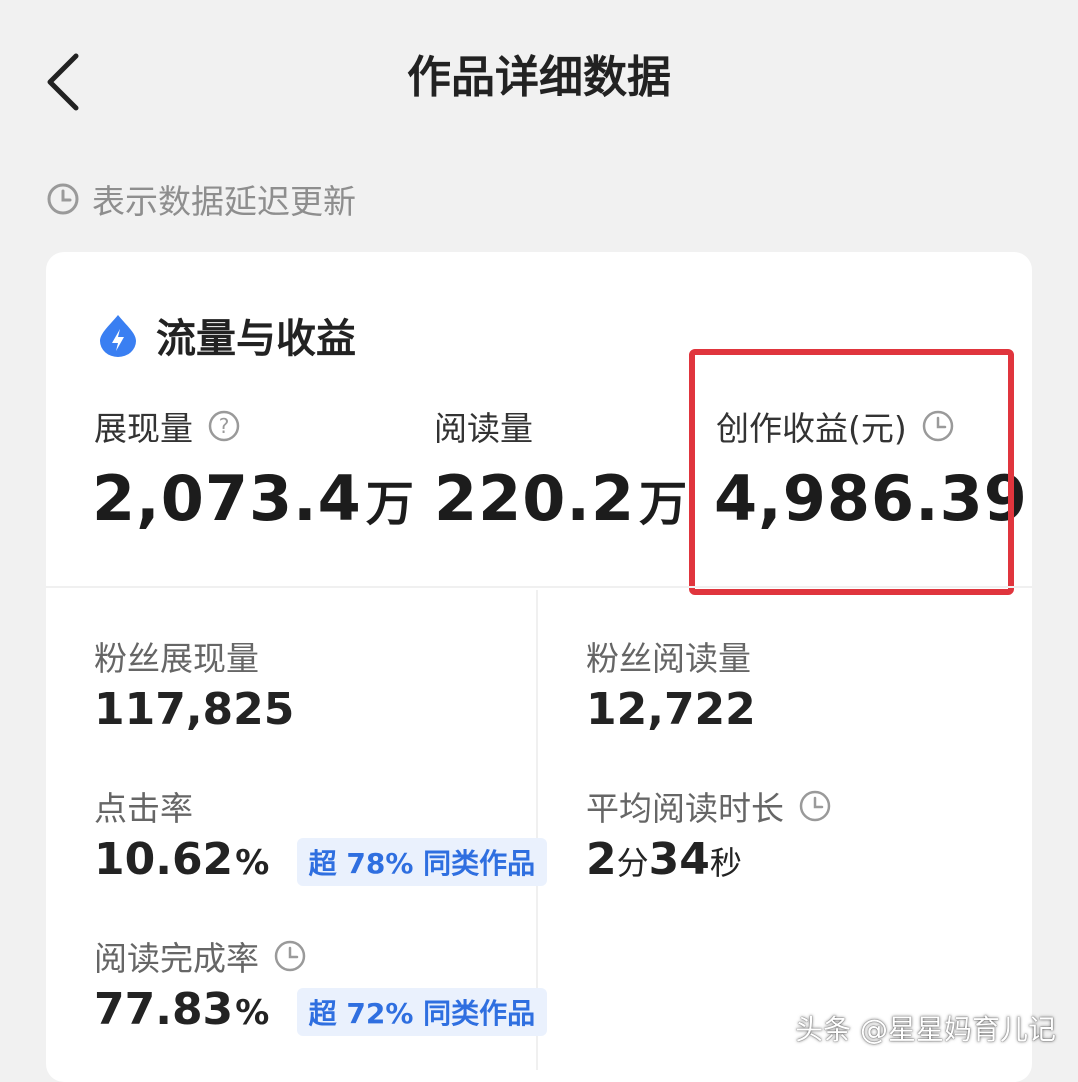 The width and height of the screenshot is (1078, 1082). Describe the element at coordinates (535, 498) in the screenshot. I see `reads-number: 220.2` at that location.